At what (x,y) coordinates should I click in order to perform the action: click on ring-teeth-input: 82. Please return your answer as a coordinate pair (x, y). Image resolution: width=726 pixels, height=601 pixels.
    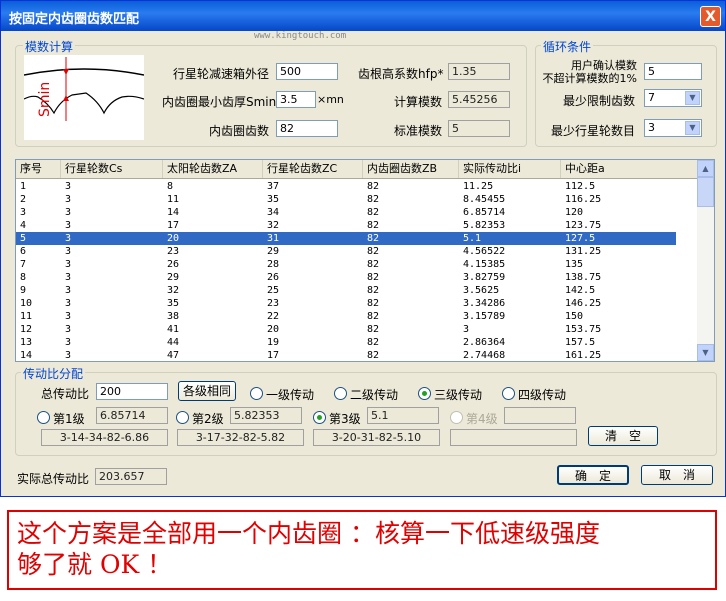
    Looking at the image, I should click on (307, 128).